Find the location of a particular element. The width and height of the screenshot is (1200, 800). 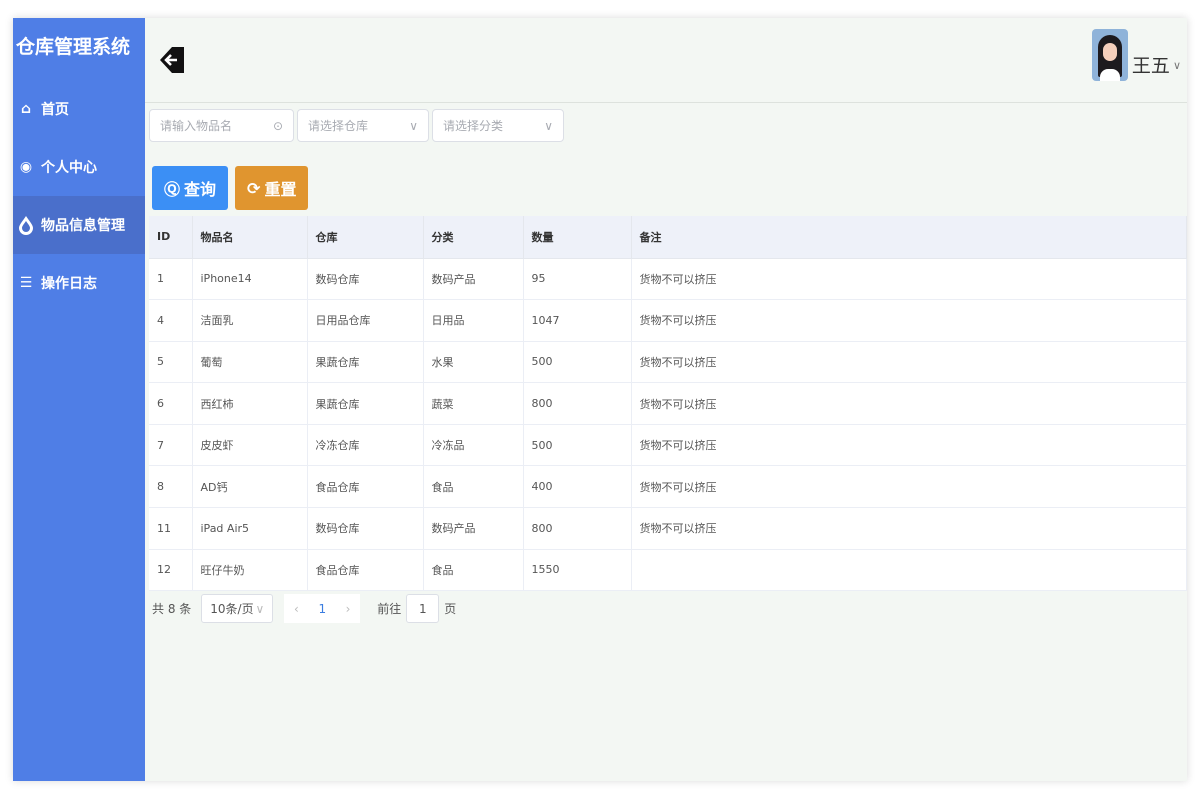

category-select: 请选择分类 ∨ is located at coordinates (498, 125).